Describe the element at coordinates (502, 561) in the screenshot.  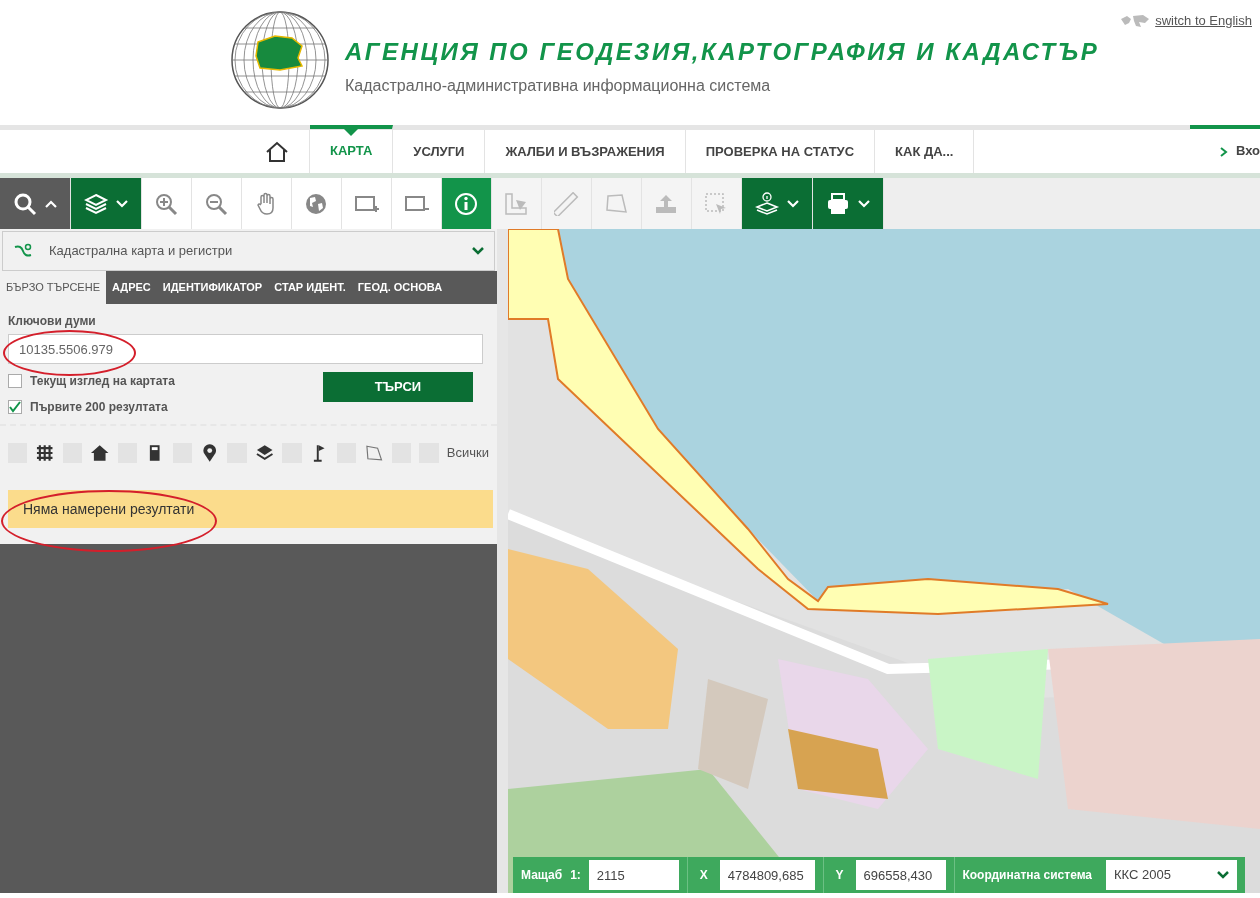
I see `splitter-bar` at that location.